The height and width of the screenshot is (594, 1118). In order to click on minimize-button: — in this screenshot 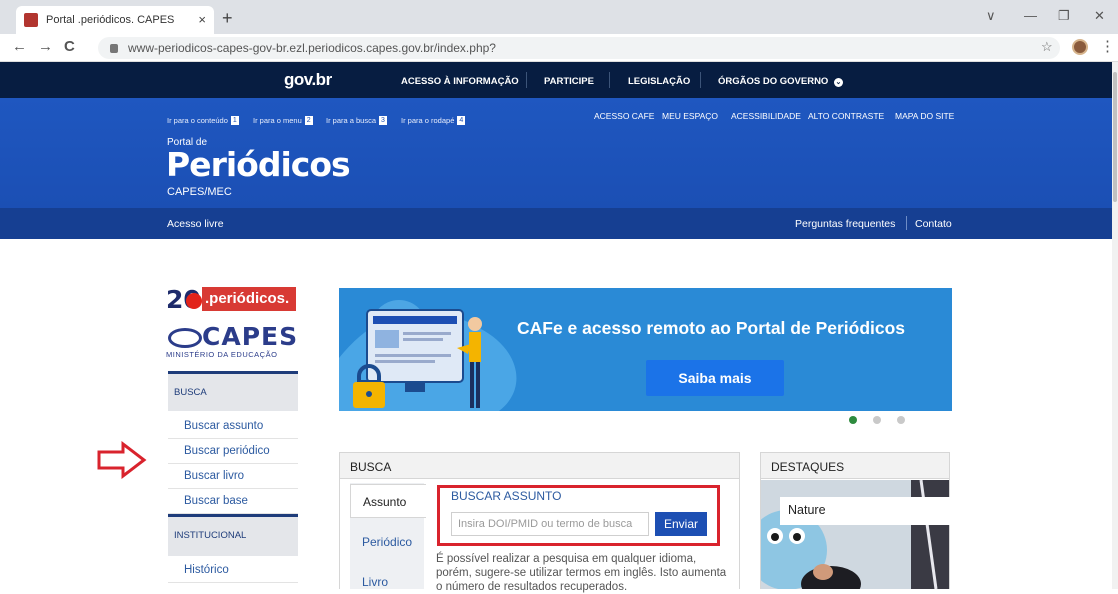, I will do `click(1030, 15)`.